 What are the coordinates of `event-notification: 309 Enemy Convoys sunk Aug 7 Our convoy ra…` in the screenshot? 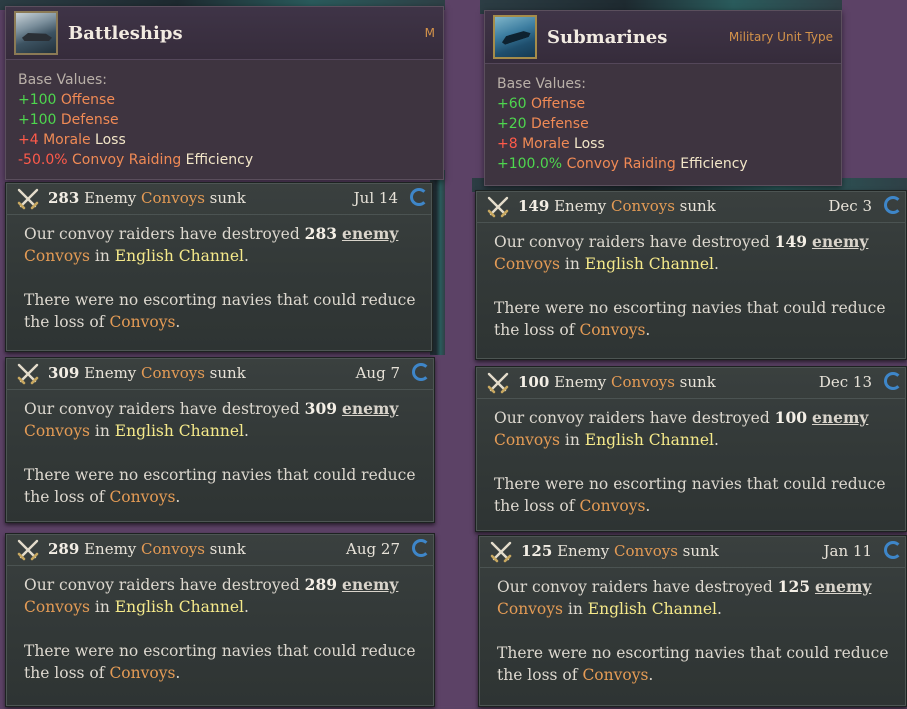 It's located at (220, 440).